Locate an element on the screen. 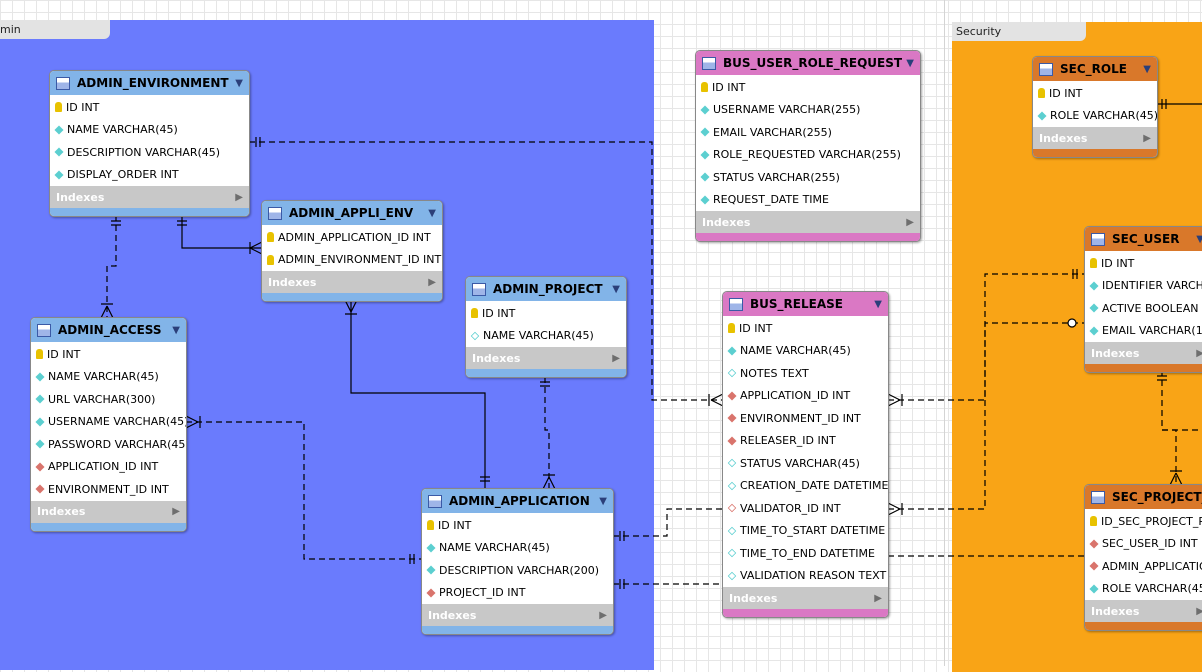 The image size is (1202, 672). table-footer is located at coordinates (517, 630).